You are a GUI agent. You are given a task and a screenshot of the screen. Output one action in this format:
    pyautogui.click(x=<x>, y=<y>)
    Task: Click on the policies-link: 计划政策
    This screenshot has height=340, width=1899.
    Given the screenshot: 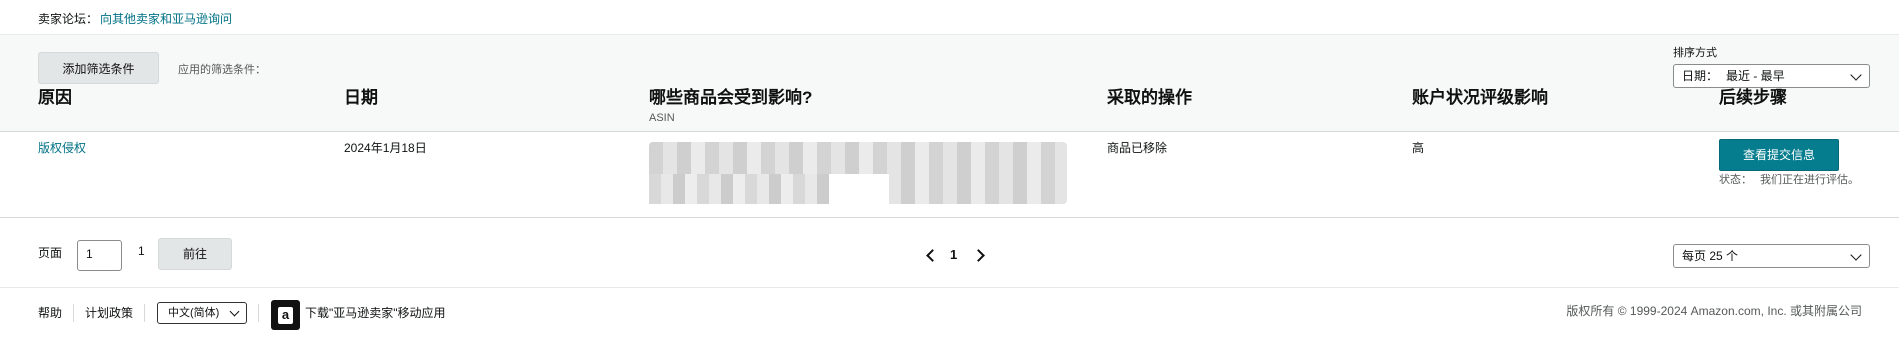 What is the action you would take?
    pyautogui.click(x=109, y=313)
    